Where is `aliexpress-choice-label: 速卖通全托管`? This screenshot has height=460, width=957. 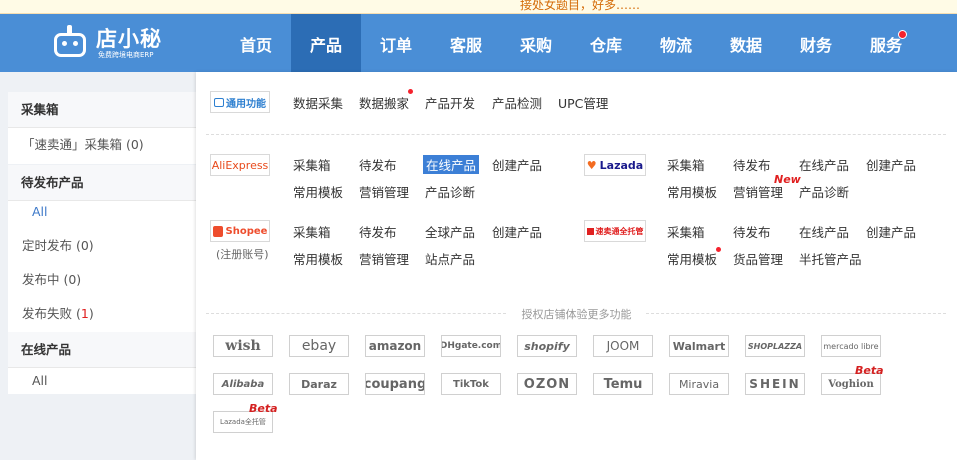
aliexpress-choice-label: 速卖通全托管 is located at coordinates (619, 231).